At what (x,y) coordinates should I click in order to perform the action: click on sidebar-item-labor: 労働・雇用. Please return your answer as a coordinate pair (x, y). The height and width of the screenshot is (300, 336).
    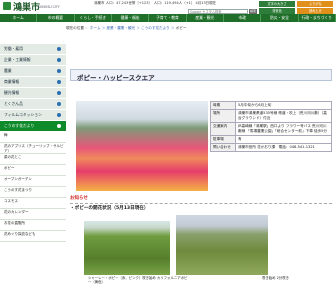
    Looking at the image, I should click on (33, 49).